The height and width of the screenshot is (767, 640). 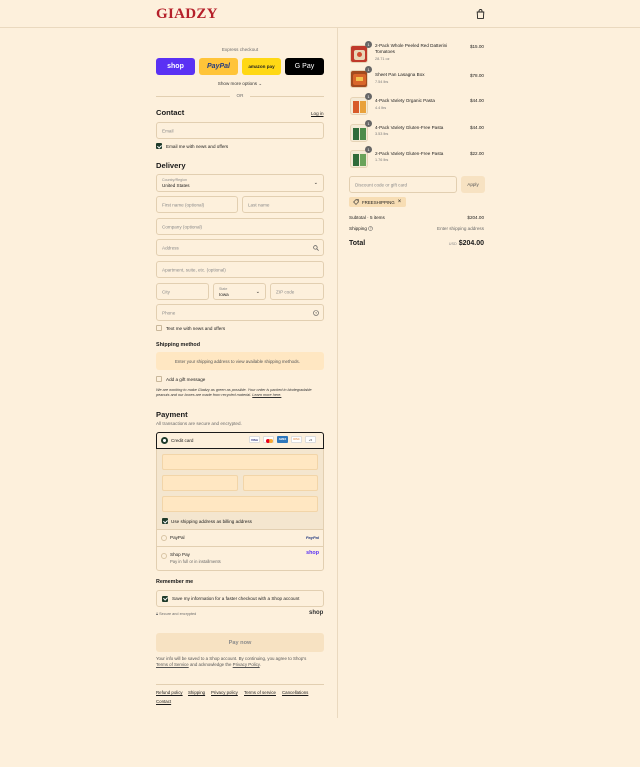 What do you see at coordinates (295, 692) in the screenshot?
I see `cancellations-link: Cancellations` at bounding box center [295, 692].